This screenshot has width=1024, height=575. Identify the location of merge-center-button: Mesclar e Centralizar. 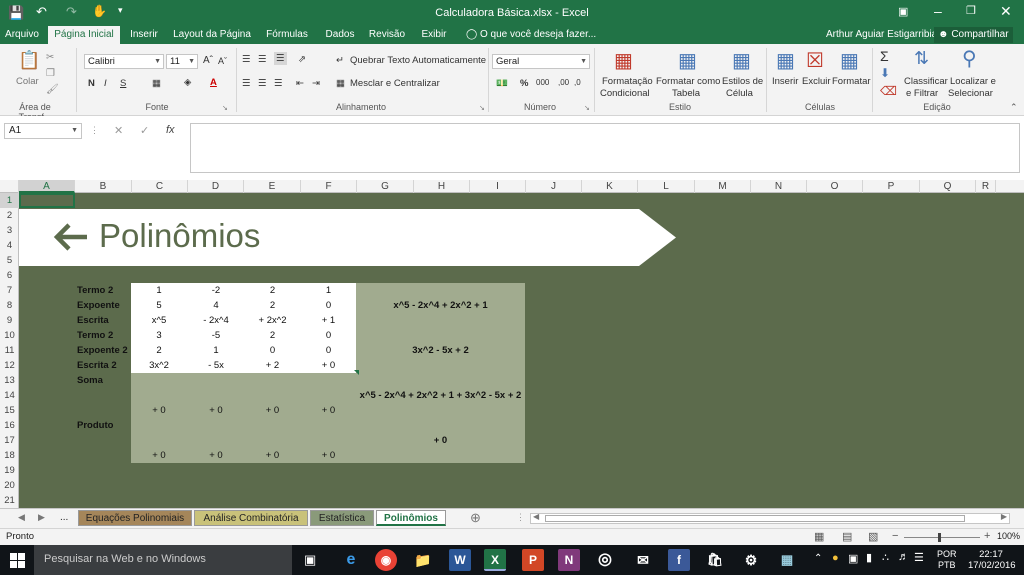
(395, 83).